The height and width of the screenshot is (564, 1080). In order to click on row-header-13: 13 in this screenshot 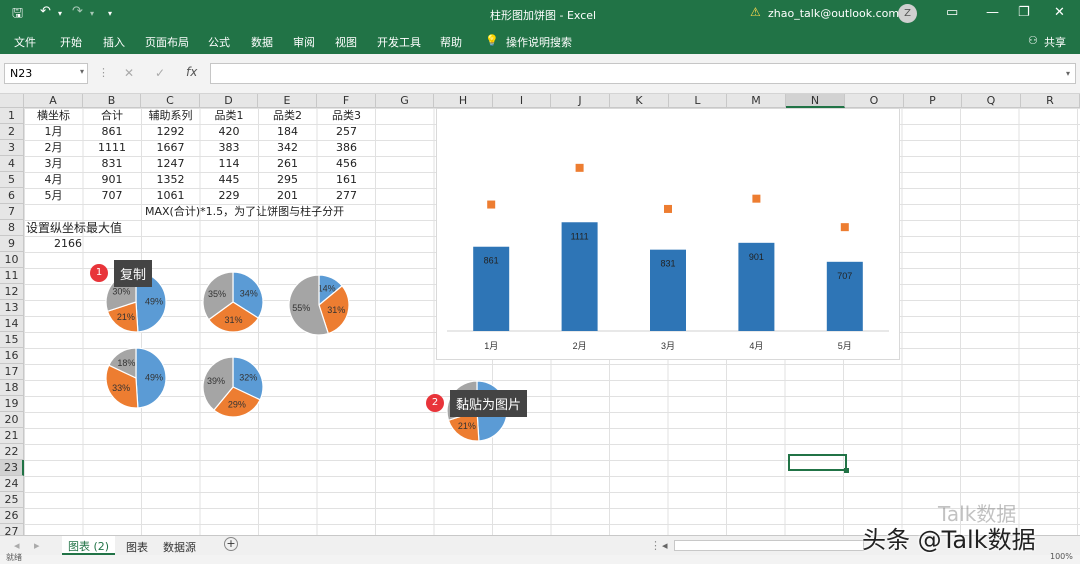, I will do `click(12, 308)`.